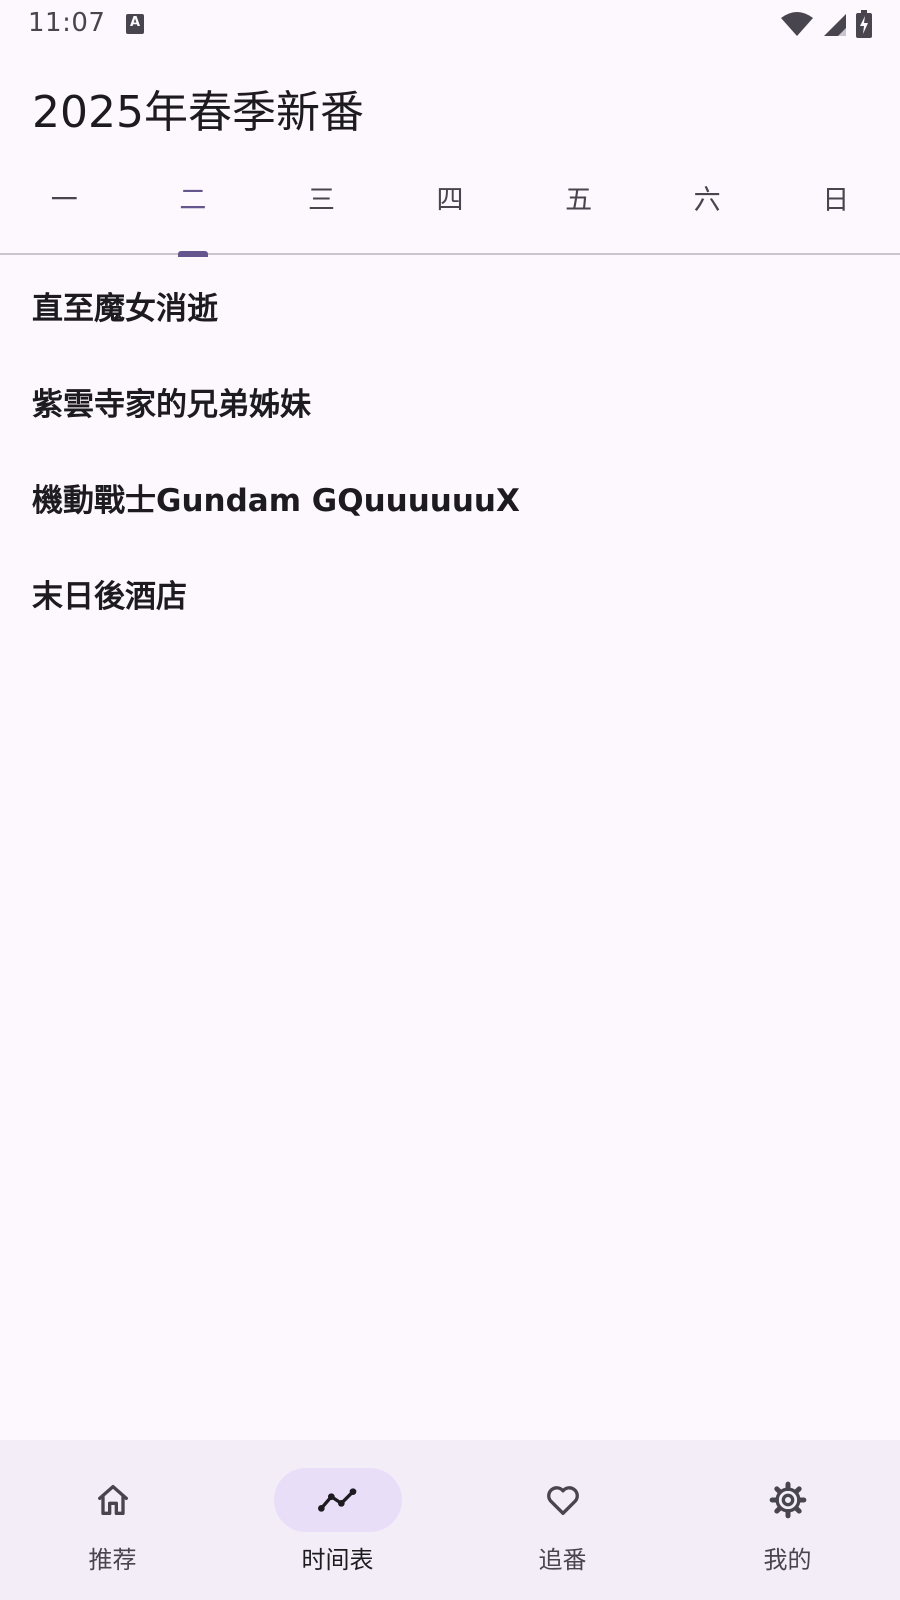  I want to click on a-icon: A, so click(135, 24).